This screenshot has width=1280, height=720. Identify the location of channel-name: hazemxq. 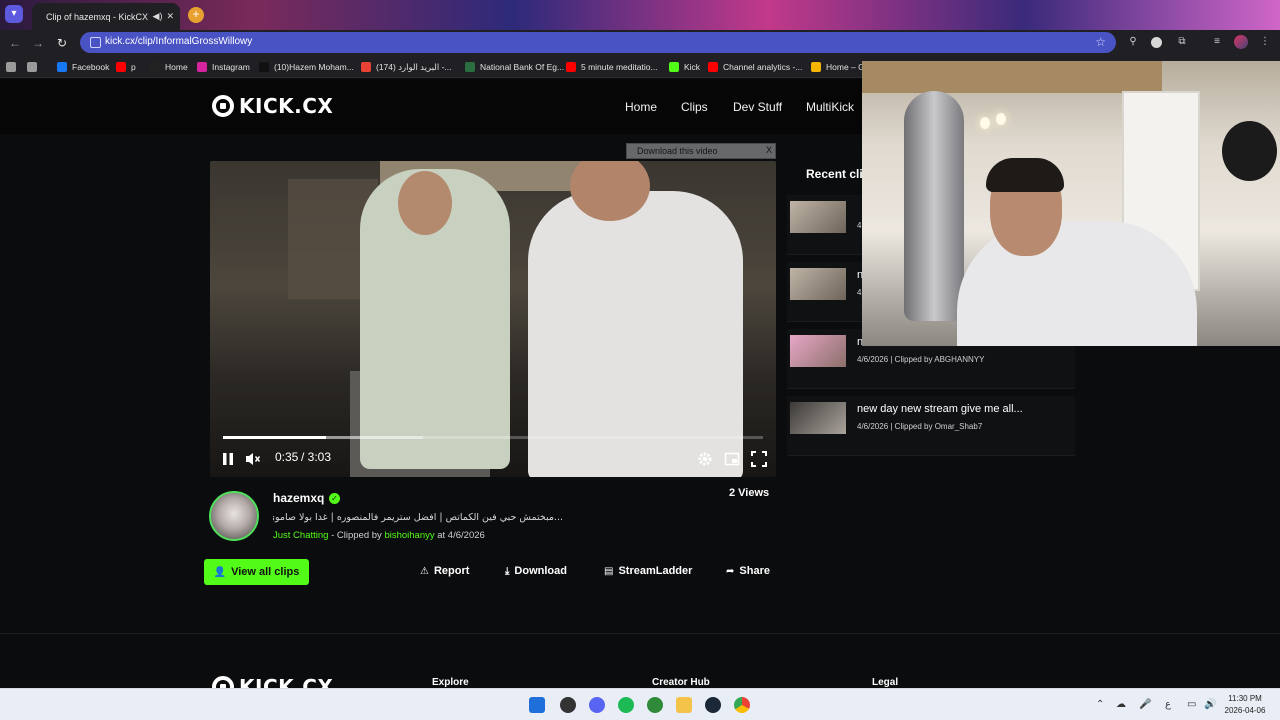
(298, 498).